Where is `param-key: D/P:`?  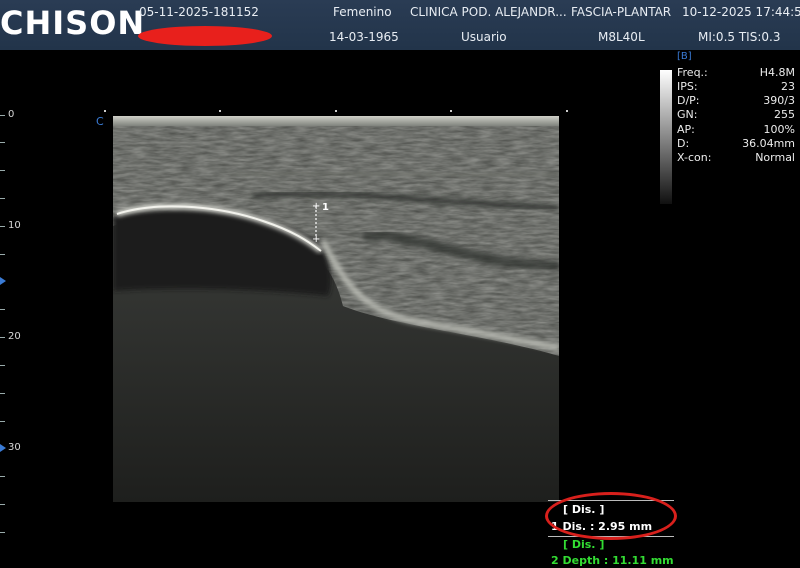 param-key: D/P: is located at coordinates (688, 100).